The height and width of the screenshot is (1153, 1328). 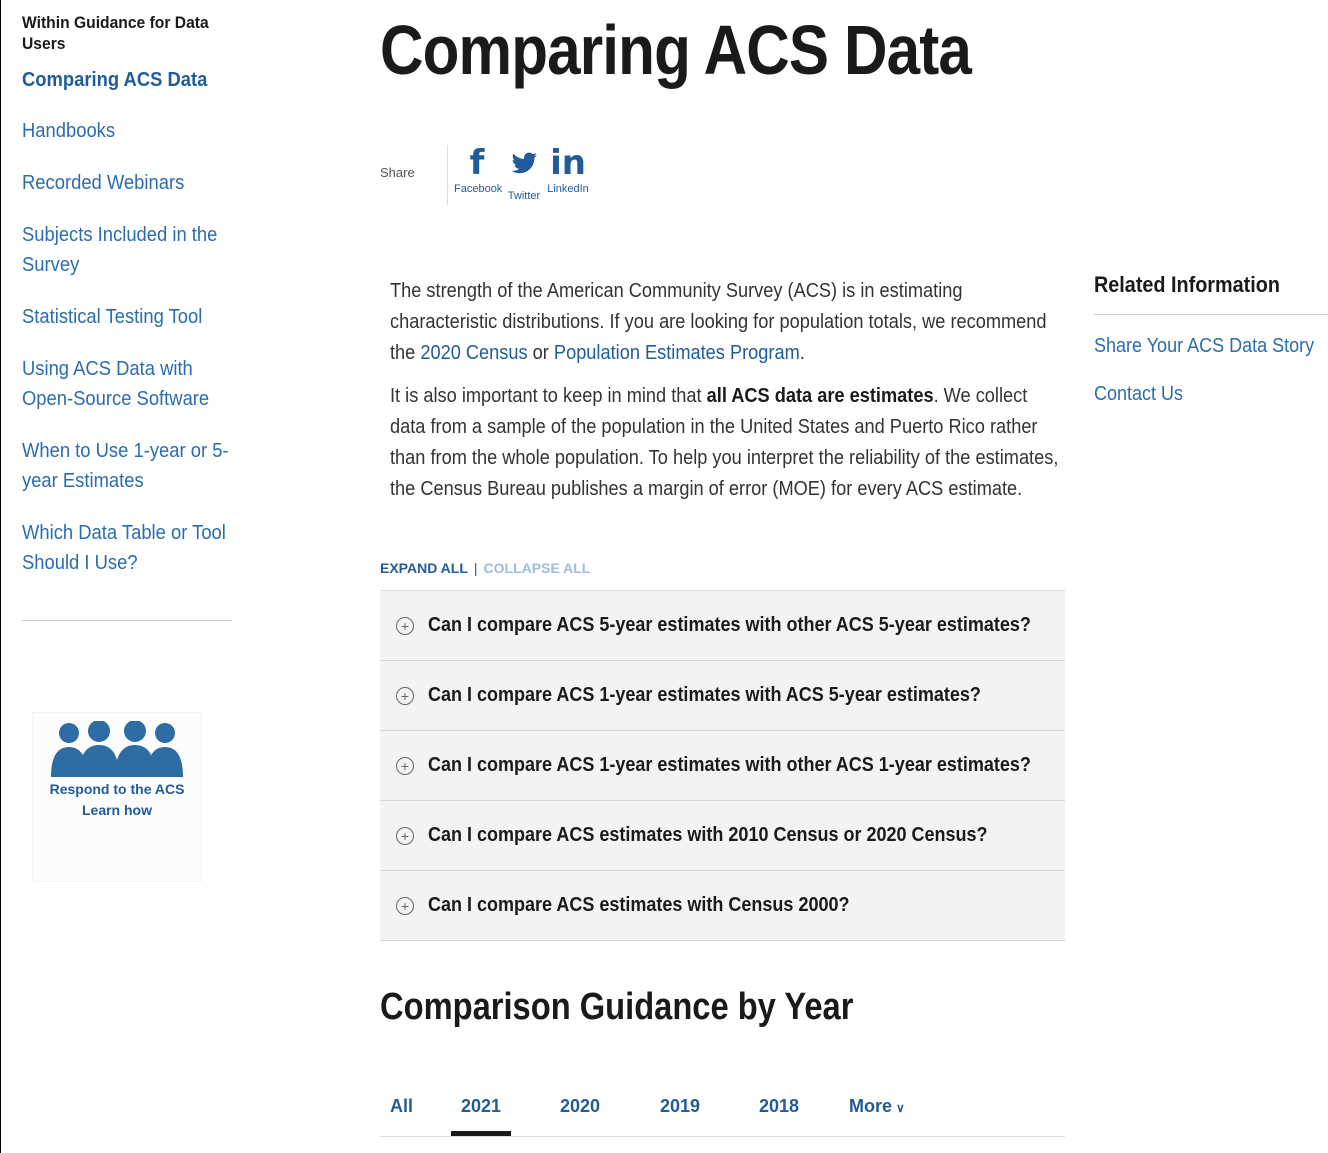 What do you see at coordinates (115, 33) in the screenshot?
I see `sidebar-heading: Within Guidance for Data Users` at bounding box center [115, 33].